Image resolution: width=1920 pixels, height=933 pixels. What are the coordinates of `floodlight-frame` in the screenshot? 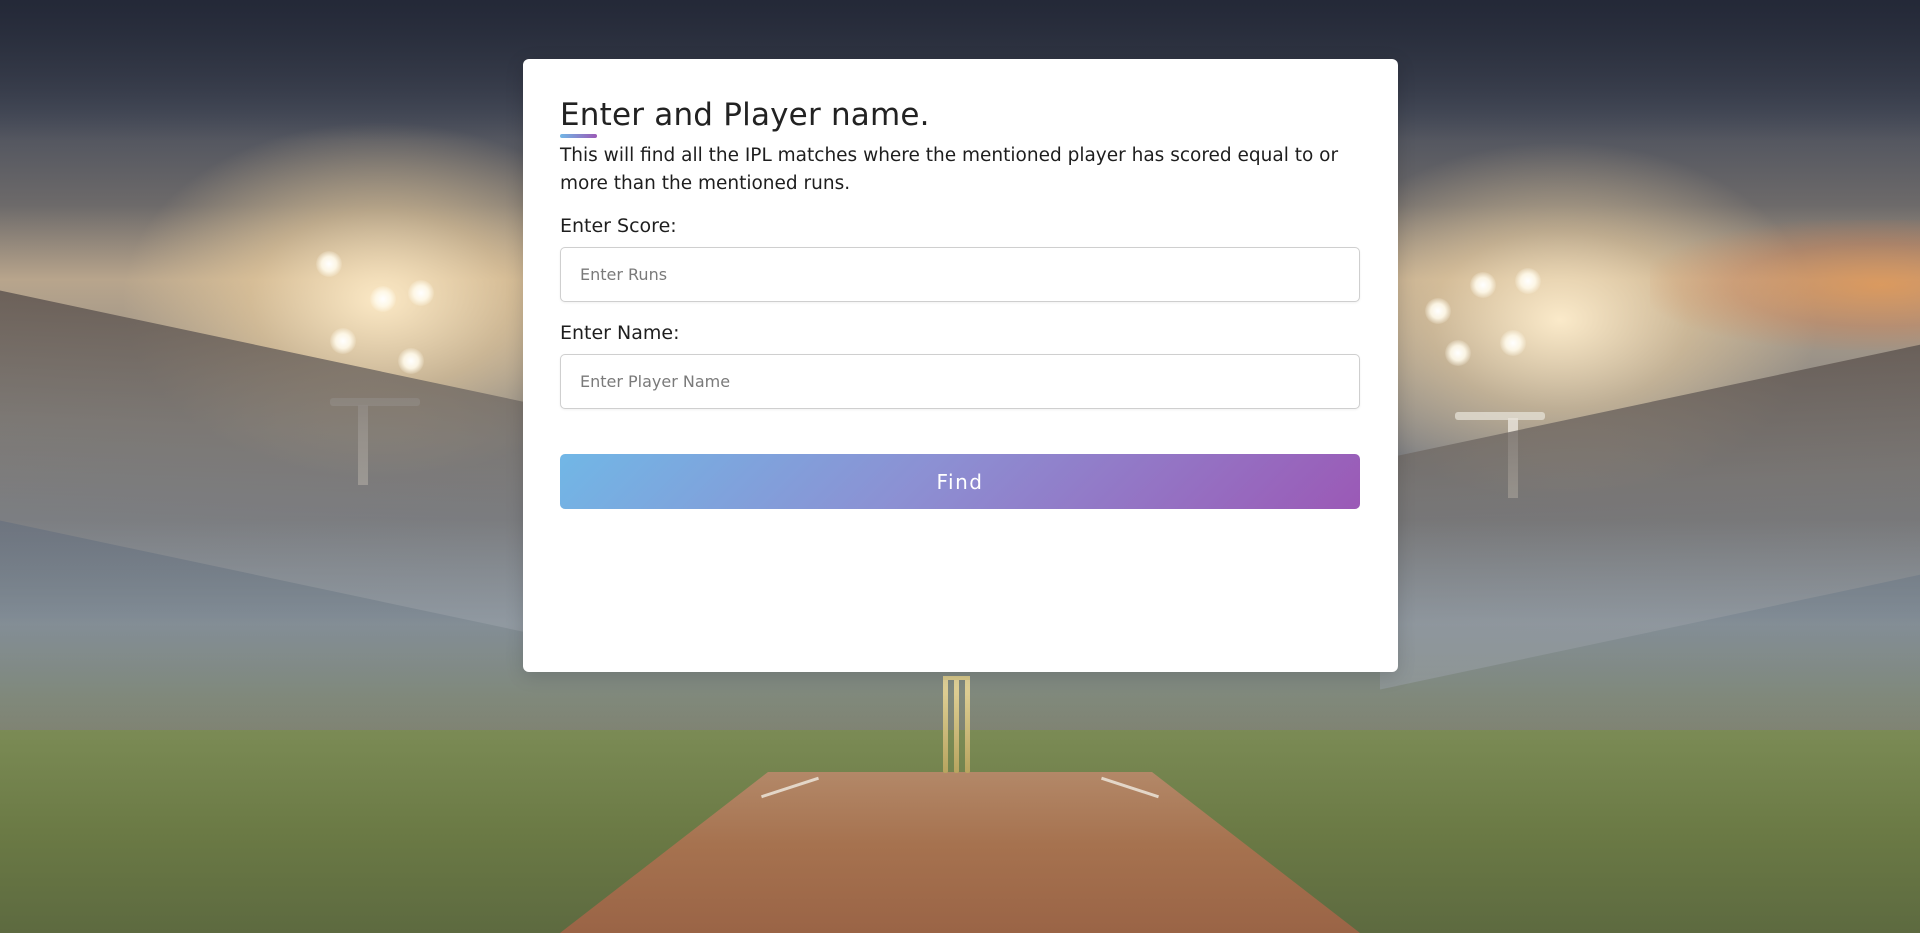 It's located at (1500, 416).